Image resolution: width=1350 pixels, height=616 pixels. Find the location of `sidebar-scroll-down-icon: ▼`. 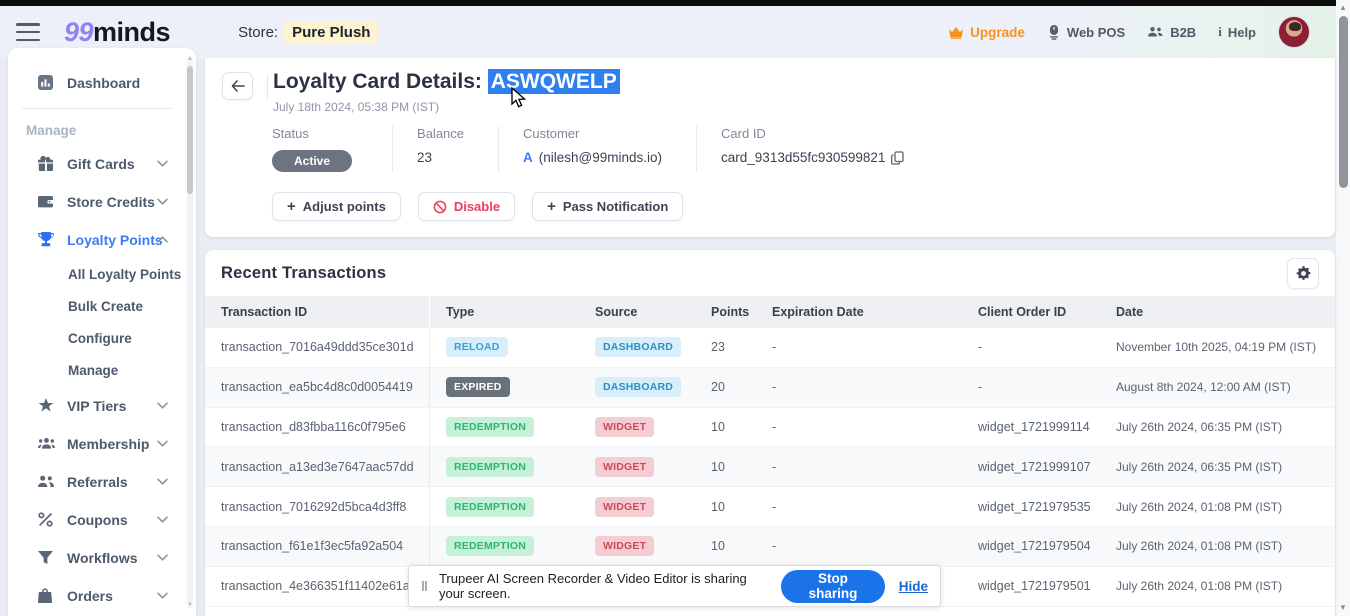

sidebar-scroll-down-icon: ▼ is located at coordinates (190, 605).